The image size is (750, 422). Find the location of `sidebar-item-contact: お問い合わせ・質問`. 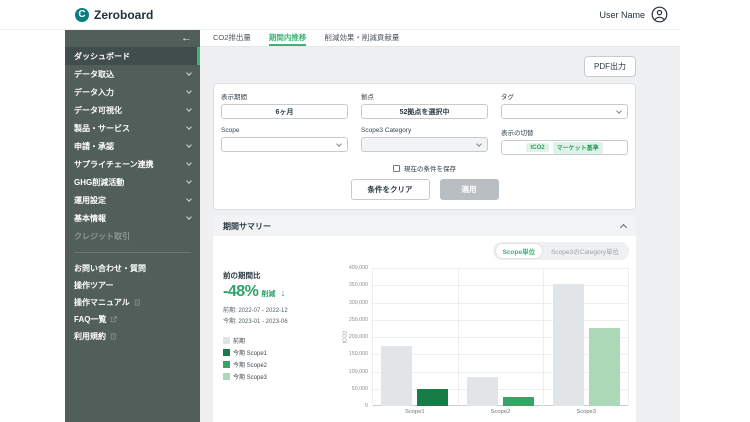

sidebar-item-contact: お問い合わせ・質問 is located at coordinates (132, 268).